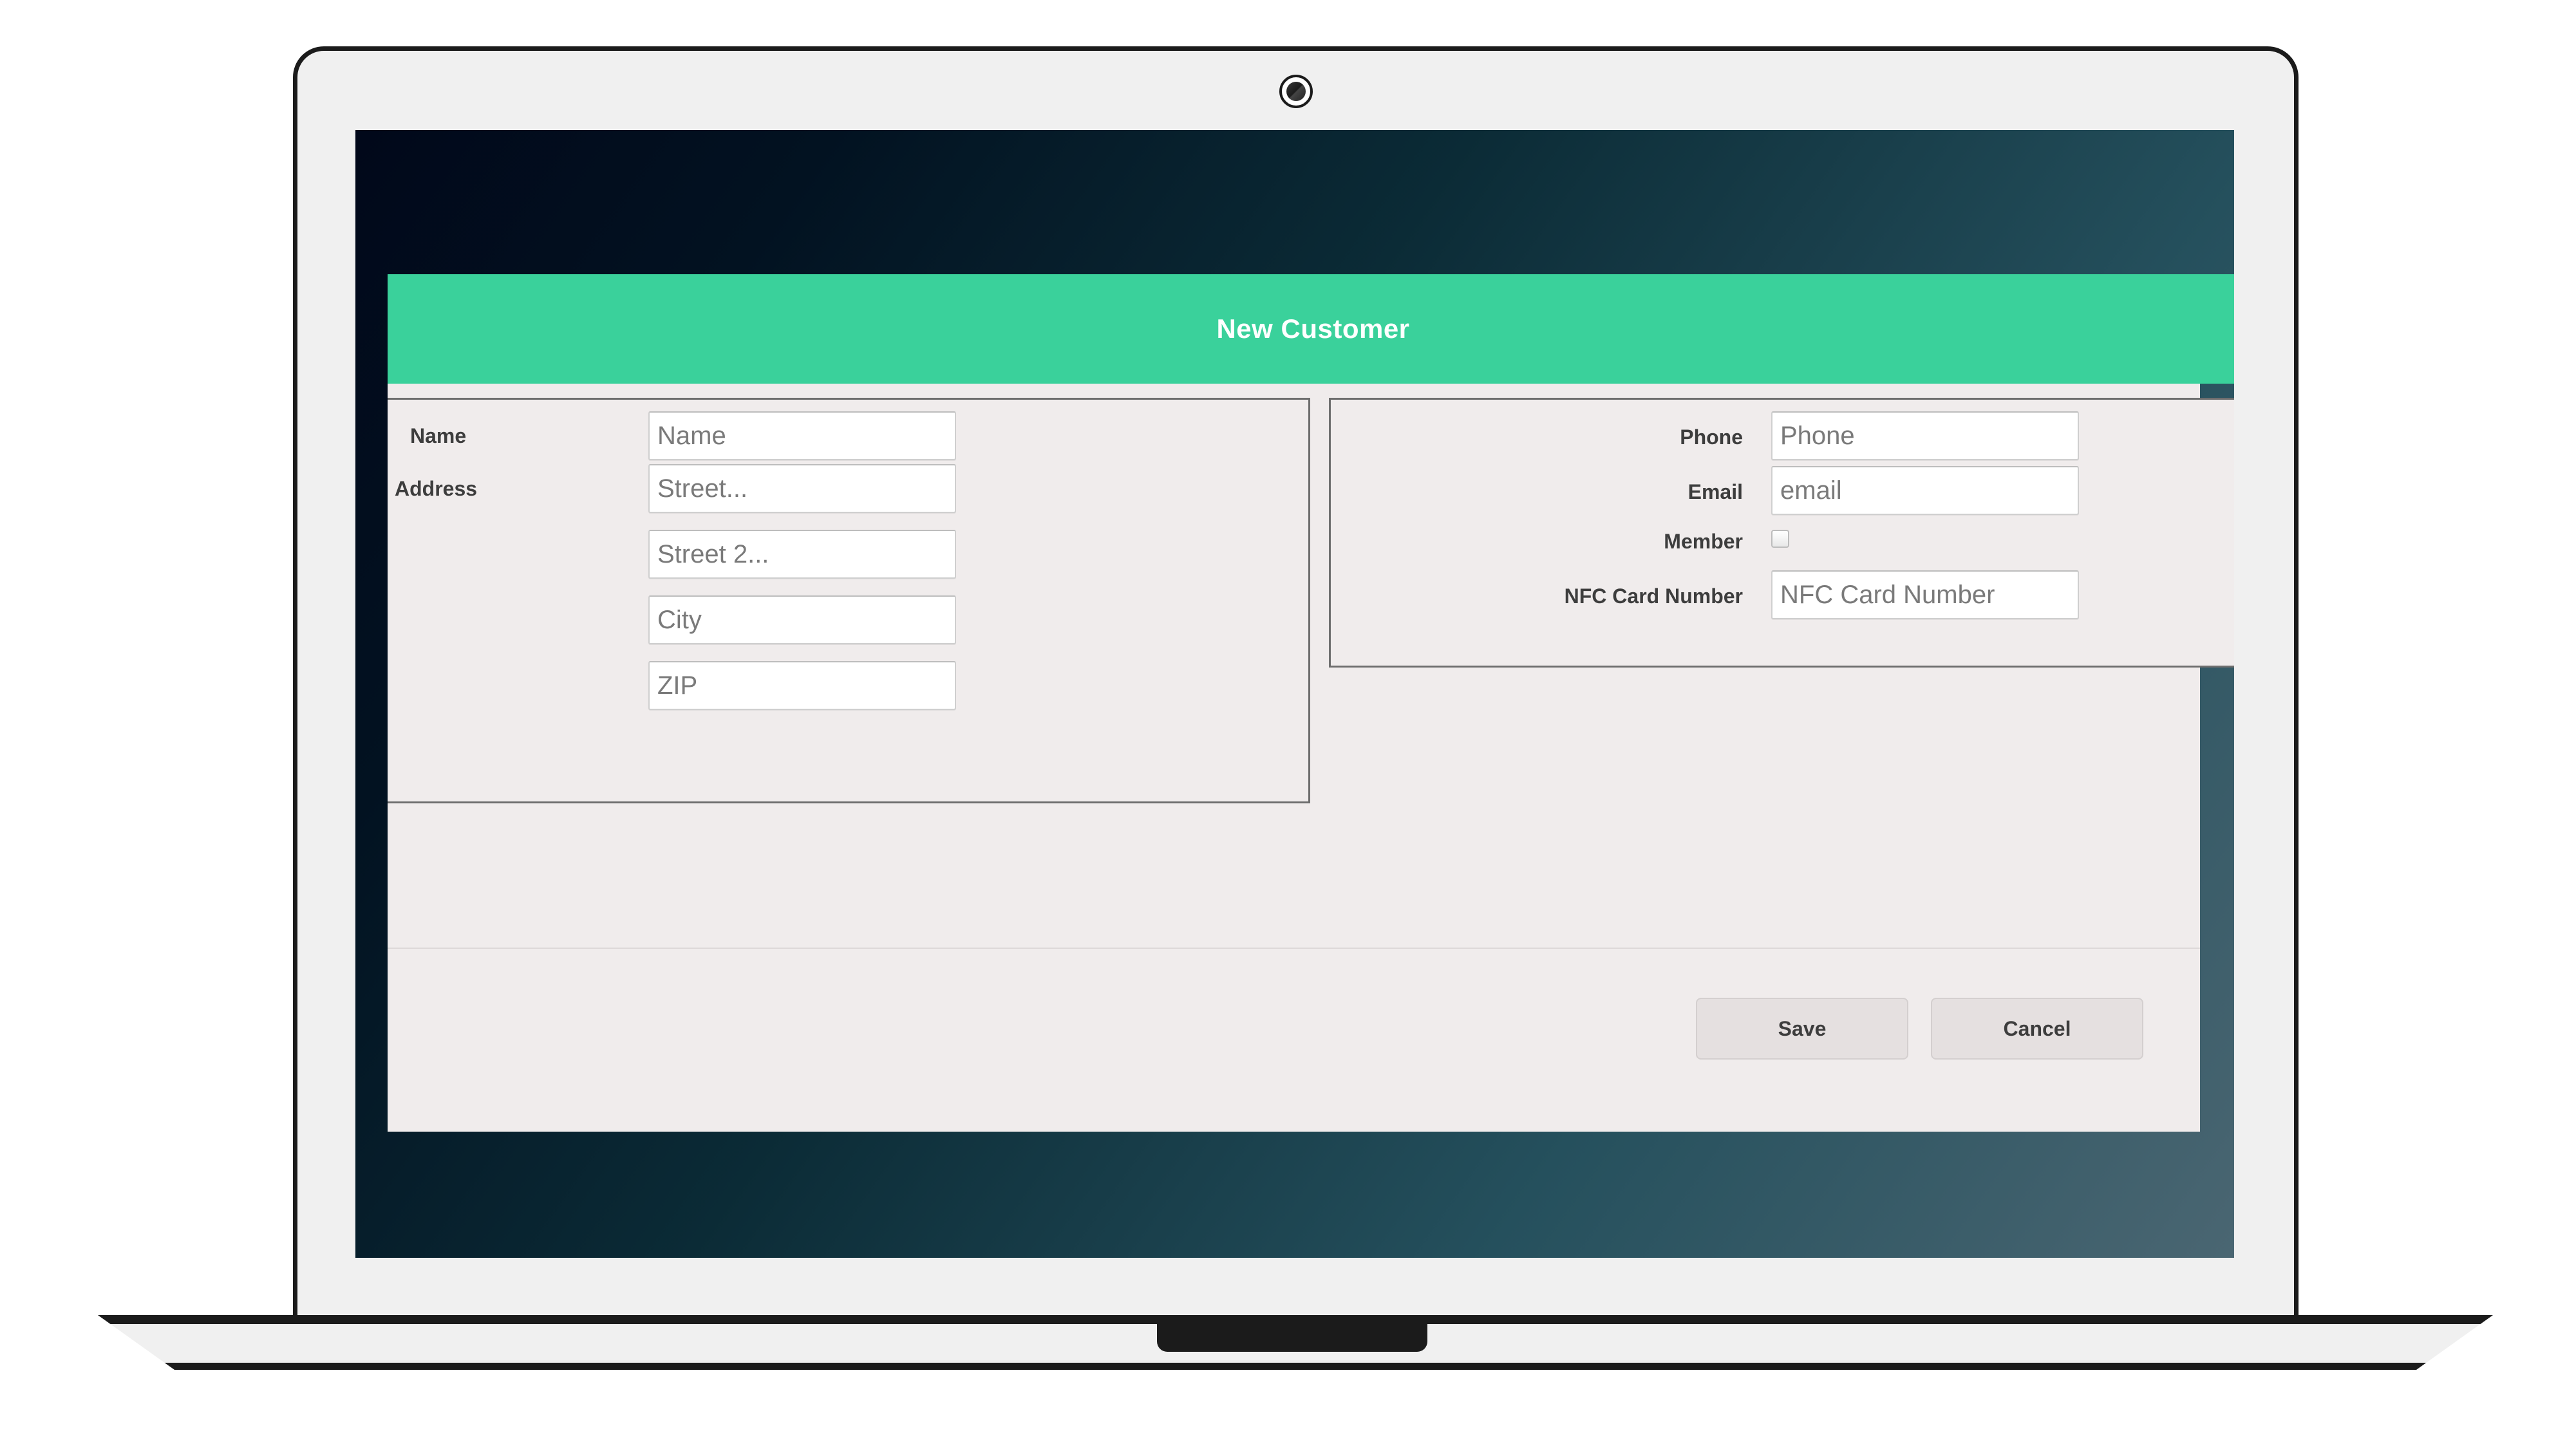  I want to click on cancel-button: Cancel, so click(2037, 1029).